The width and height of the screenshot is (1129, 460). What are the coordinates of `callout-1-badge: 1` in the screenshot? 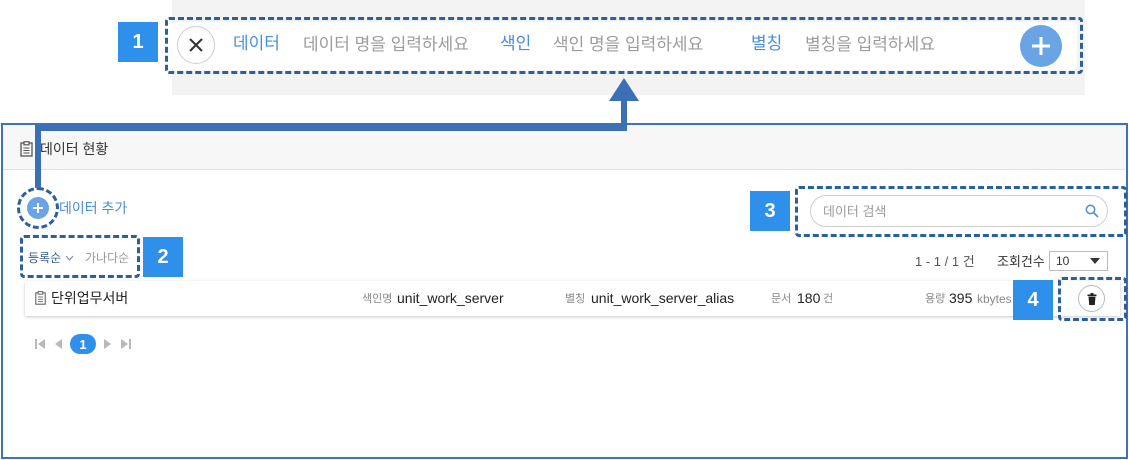 It's located at (138, 42).